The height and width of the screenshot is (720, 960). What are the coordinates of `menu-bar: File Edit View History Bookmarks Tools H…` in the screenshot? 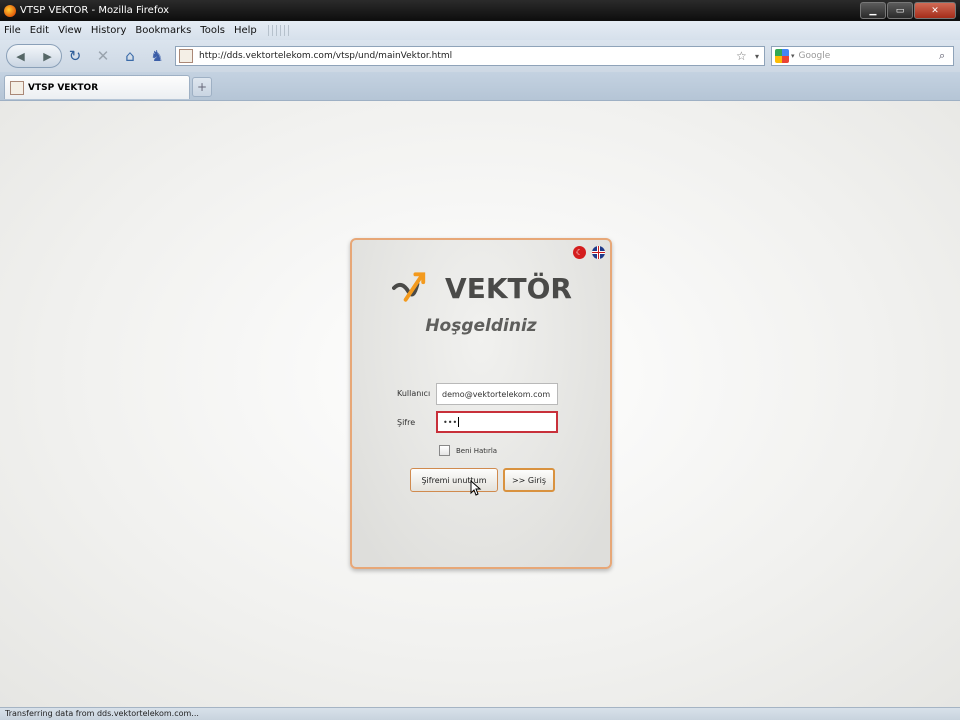 It's located at (480, 30).